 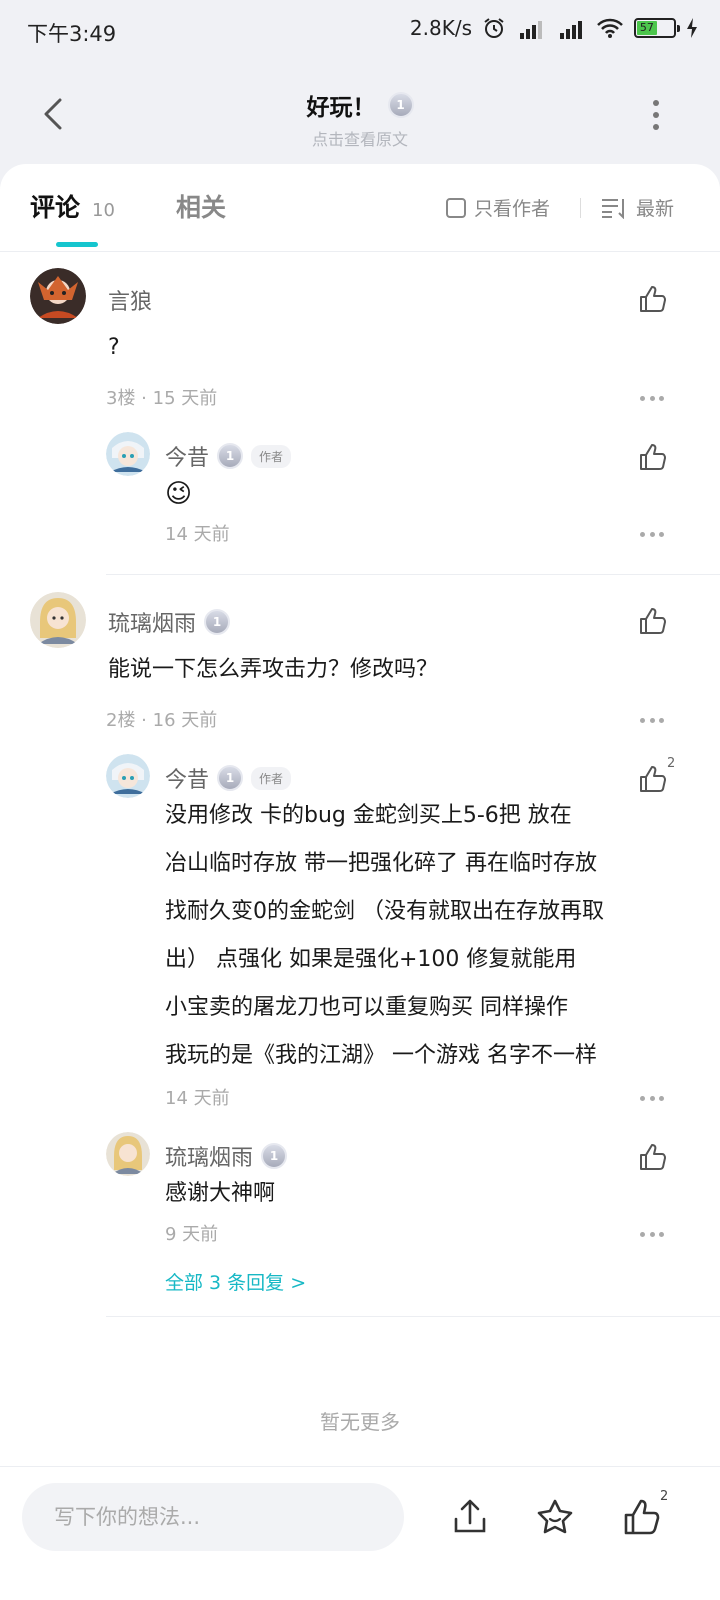 What do you see at coordinates (192, 1234) in the screenshot?
I see `reply-meta: 9 天前` at bounding box center [192, 1234].